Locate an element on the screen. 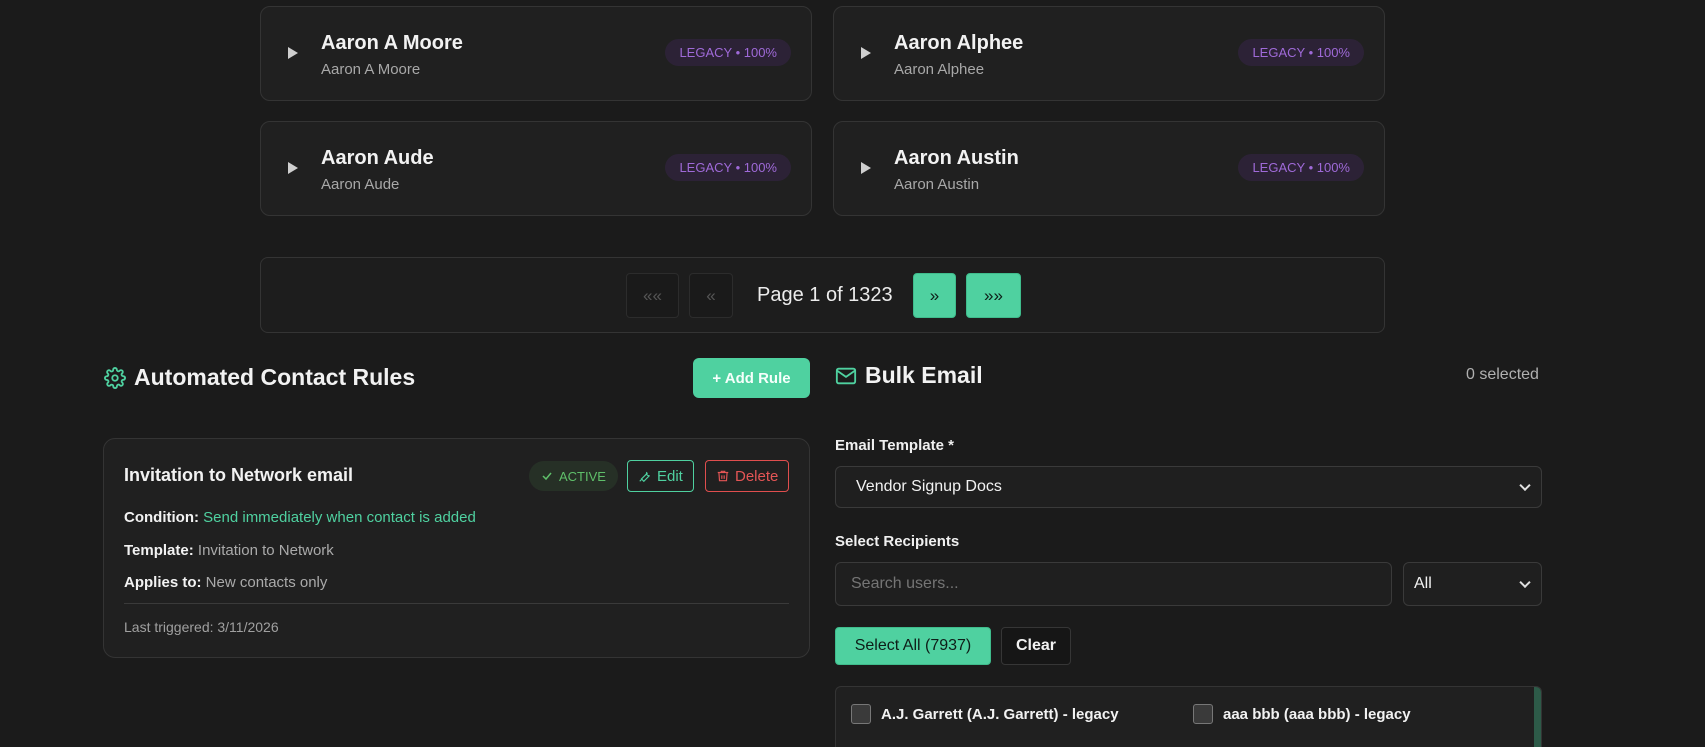  template-select-value: Vendor Signup Docs is located at coordinates (929, 486).